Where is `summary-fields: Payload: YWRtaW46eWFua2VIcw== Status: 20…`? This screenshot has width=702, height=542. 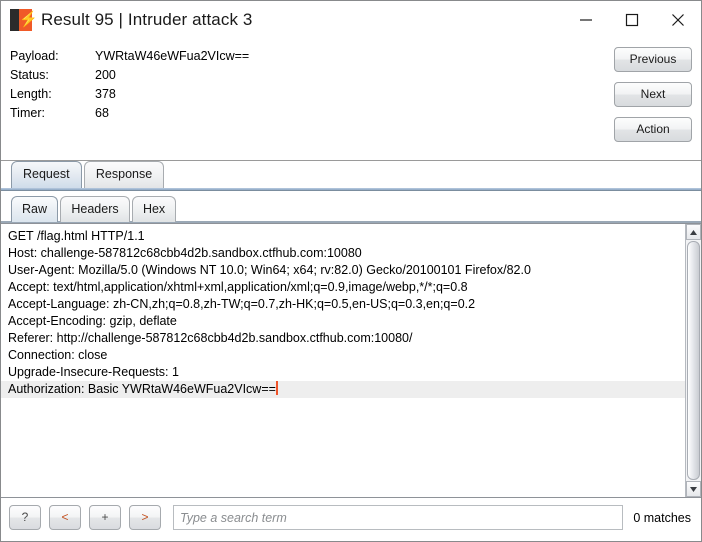 summary-fields: Payload: YWRtaW46eWFua2VIcw== Status: 20… is located at coordinates (129, 85).